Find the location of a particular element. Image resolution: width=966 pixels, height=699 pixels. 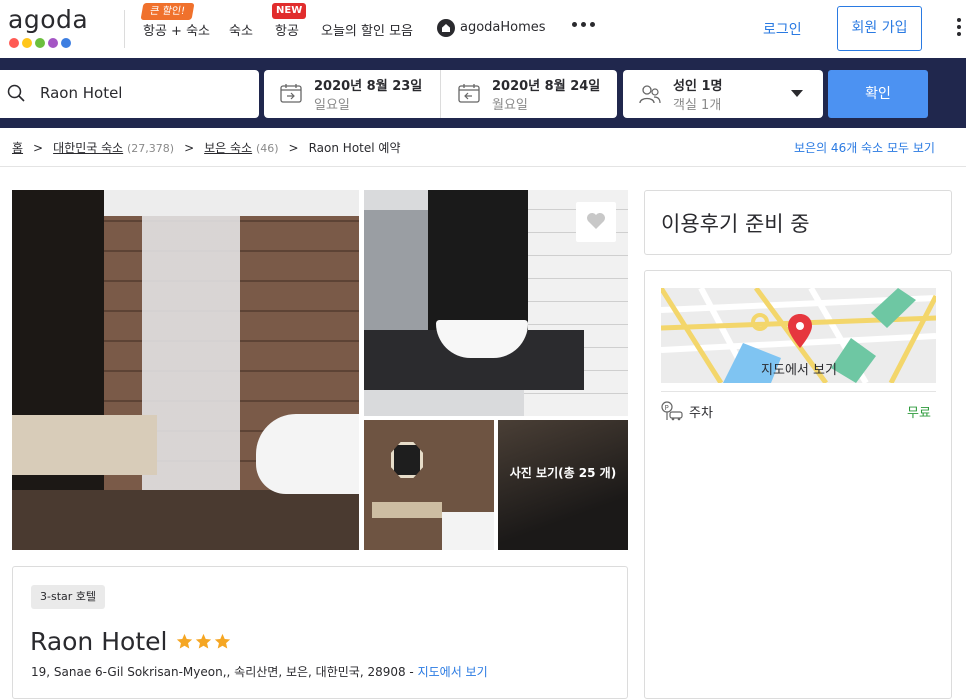

date-divider is located at coordinates (440, 94).